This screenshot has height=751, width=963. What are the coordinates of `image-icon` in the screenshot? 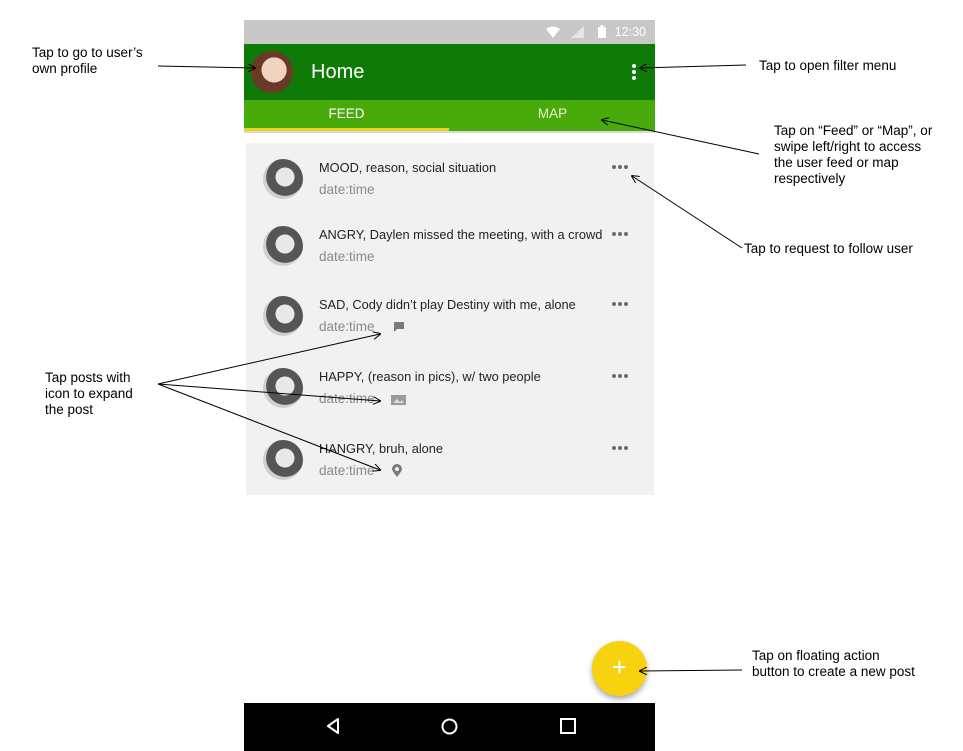 It's located at (398, 400).